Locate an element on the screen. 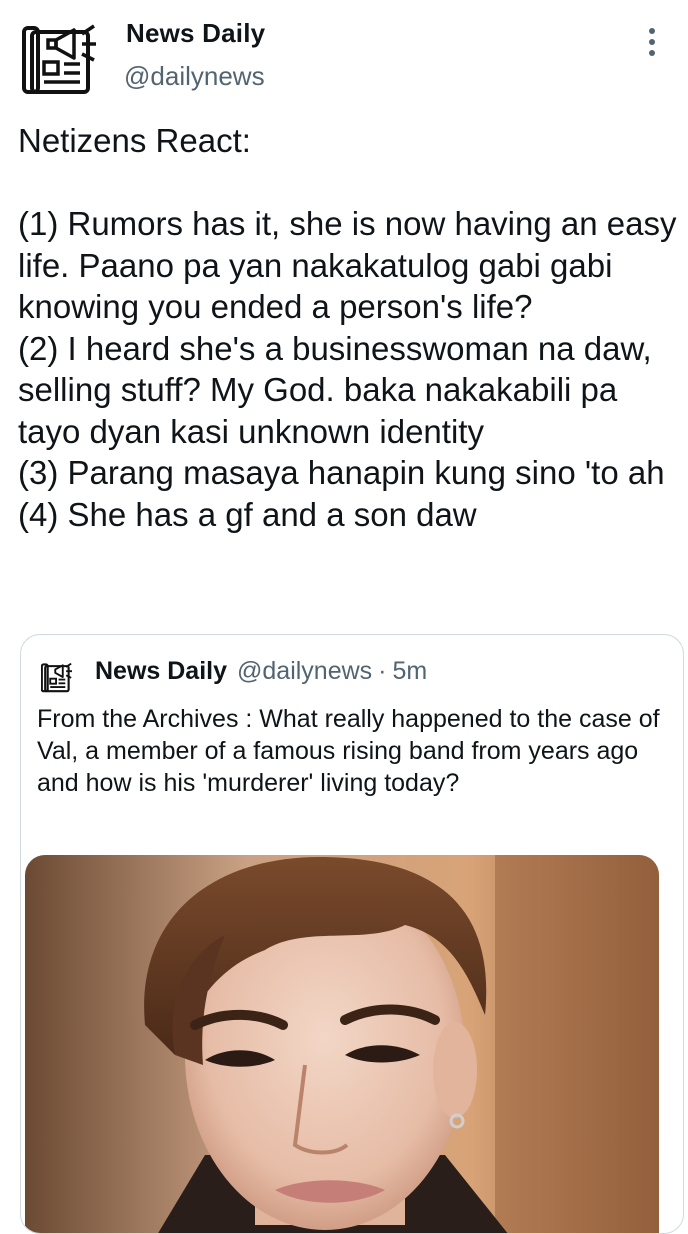 The image size is (688, 1234). author-handle: @dailynews is located at coordinates (194, 76).